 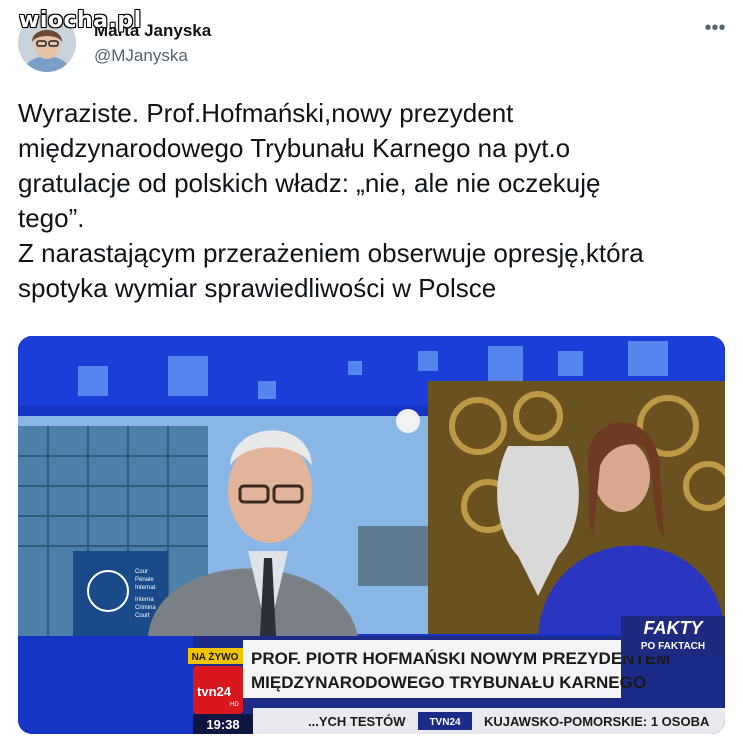 I want to click on more-horizontal-icon: •••, so click(x=715, y=27).